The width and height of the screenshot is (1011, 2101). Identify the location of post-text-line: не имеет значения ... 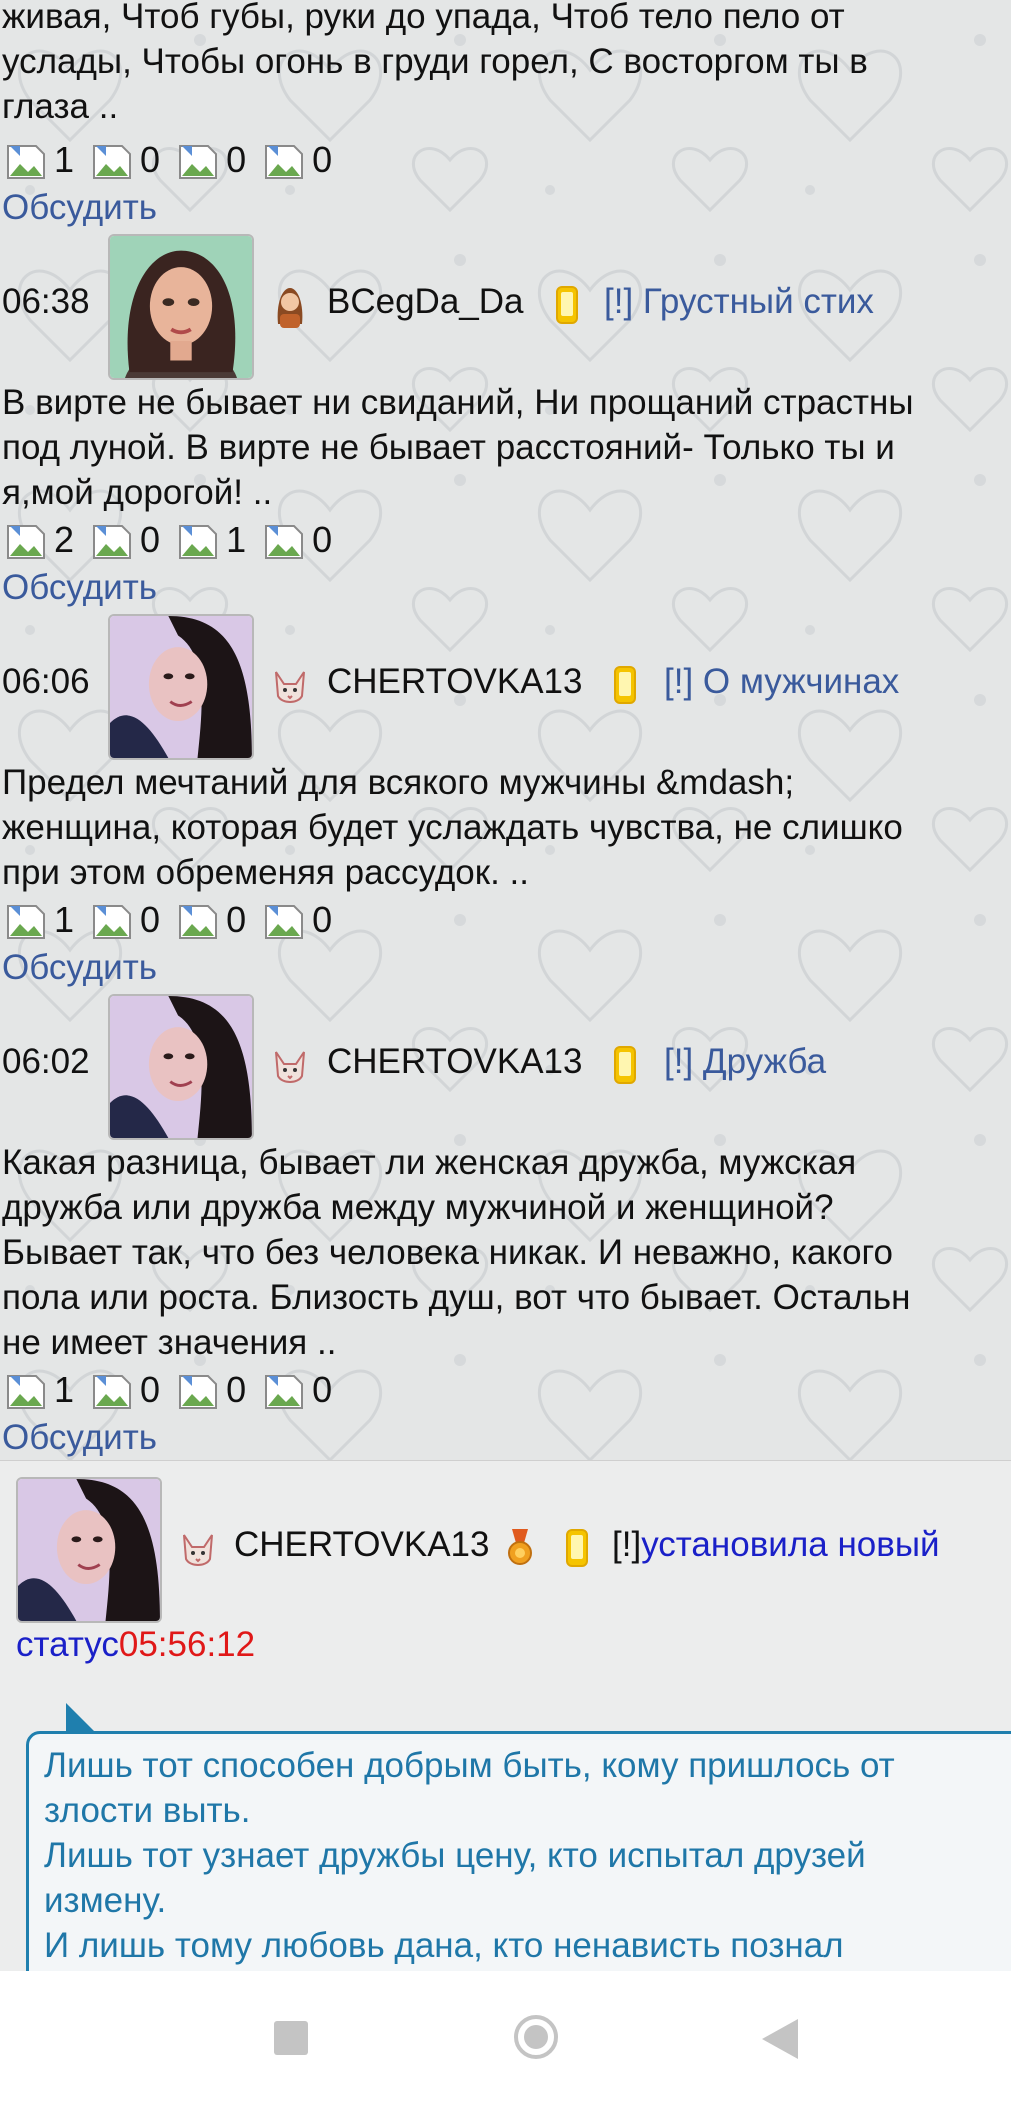
(169, 1342).